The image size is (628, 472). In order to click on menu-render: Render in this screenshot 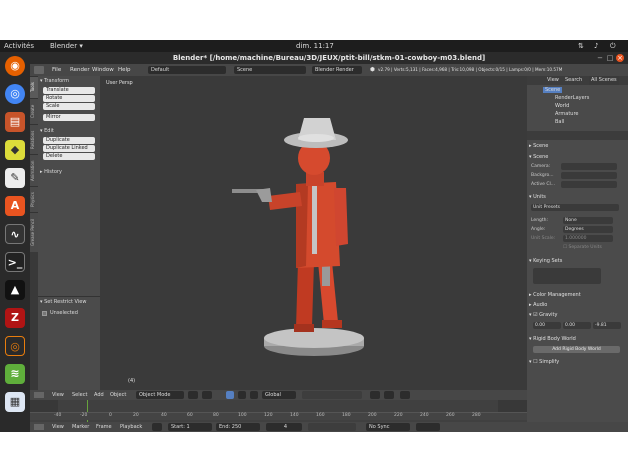, I will do `click(80, 70)`.